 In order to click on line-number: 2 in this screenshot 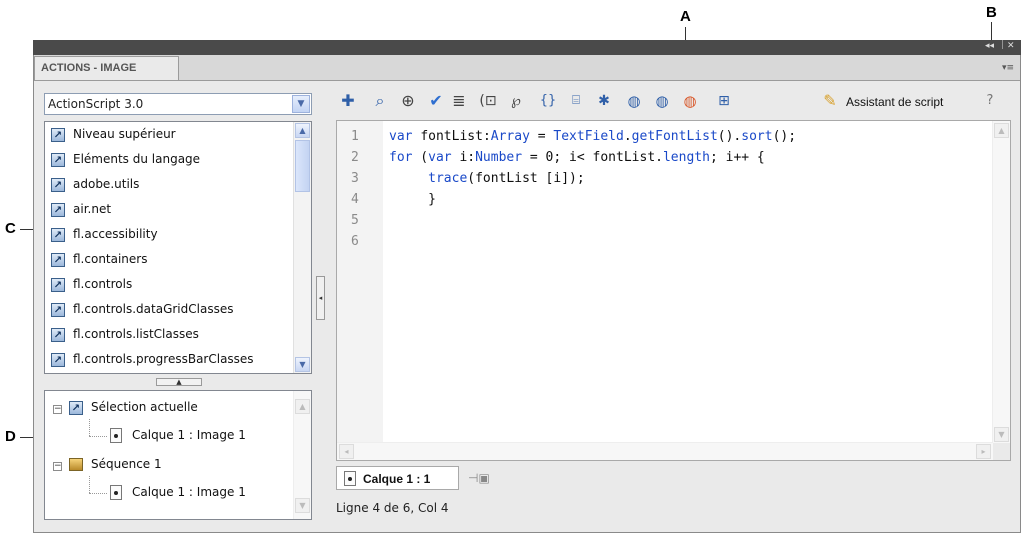, I will do `click(355, 157)`.